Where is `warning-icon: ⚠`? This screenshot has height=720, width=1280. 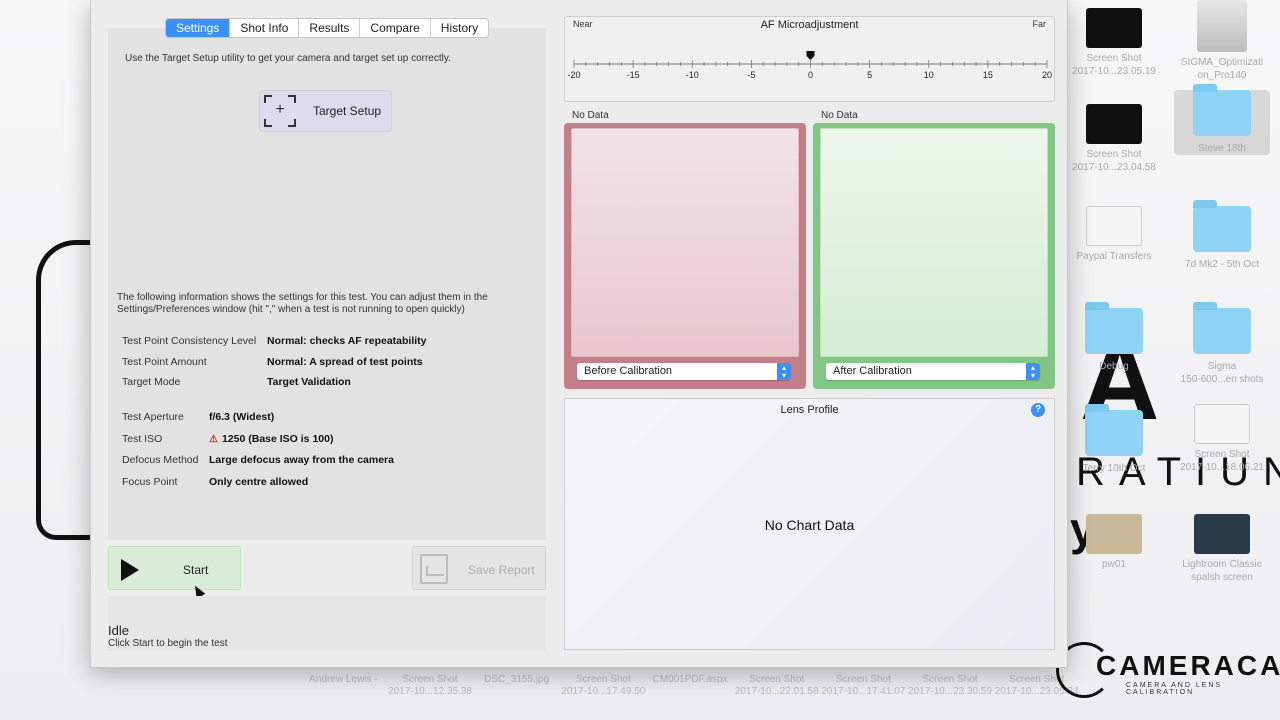 warning-icon: ⚠ is located at coordinates (213, 439).